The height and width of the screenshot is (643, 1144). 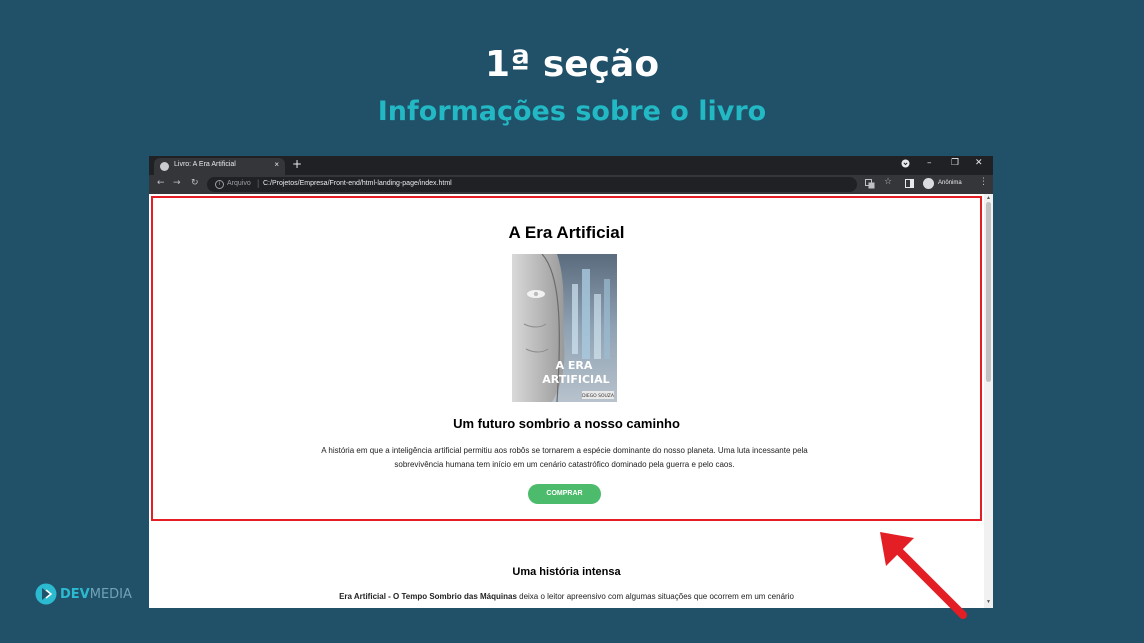 What do you see at coordinates (239, 183) in the screenshot?
I see `address-protocol: Arquivo` at bounding box center [239, 183].